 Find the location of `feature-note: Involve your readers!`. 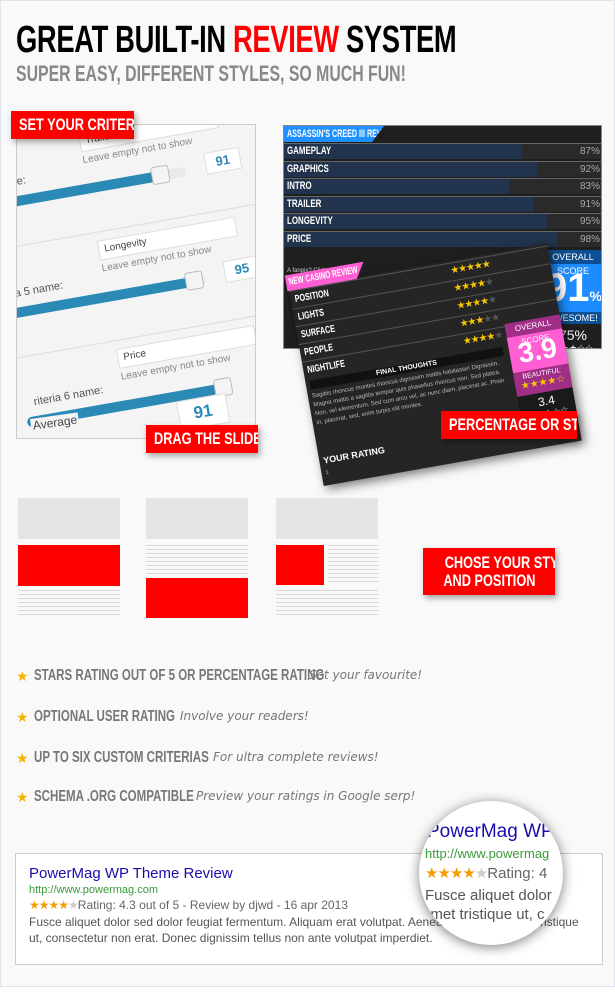

feature-note: Involve your readers! is located at coordinates (244, 716).